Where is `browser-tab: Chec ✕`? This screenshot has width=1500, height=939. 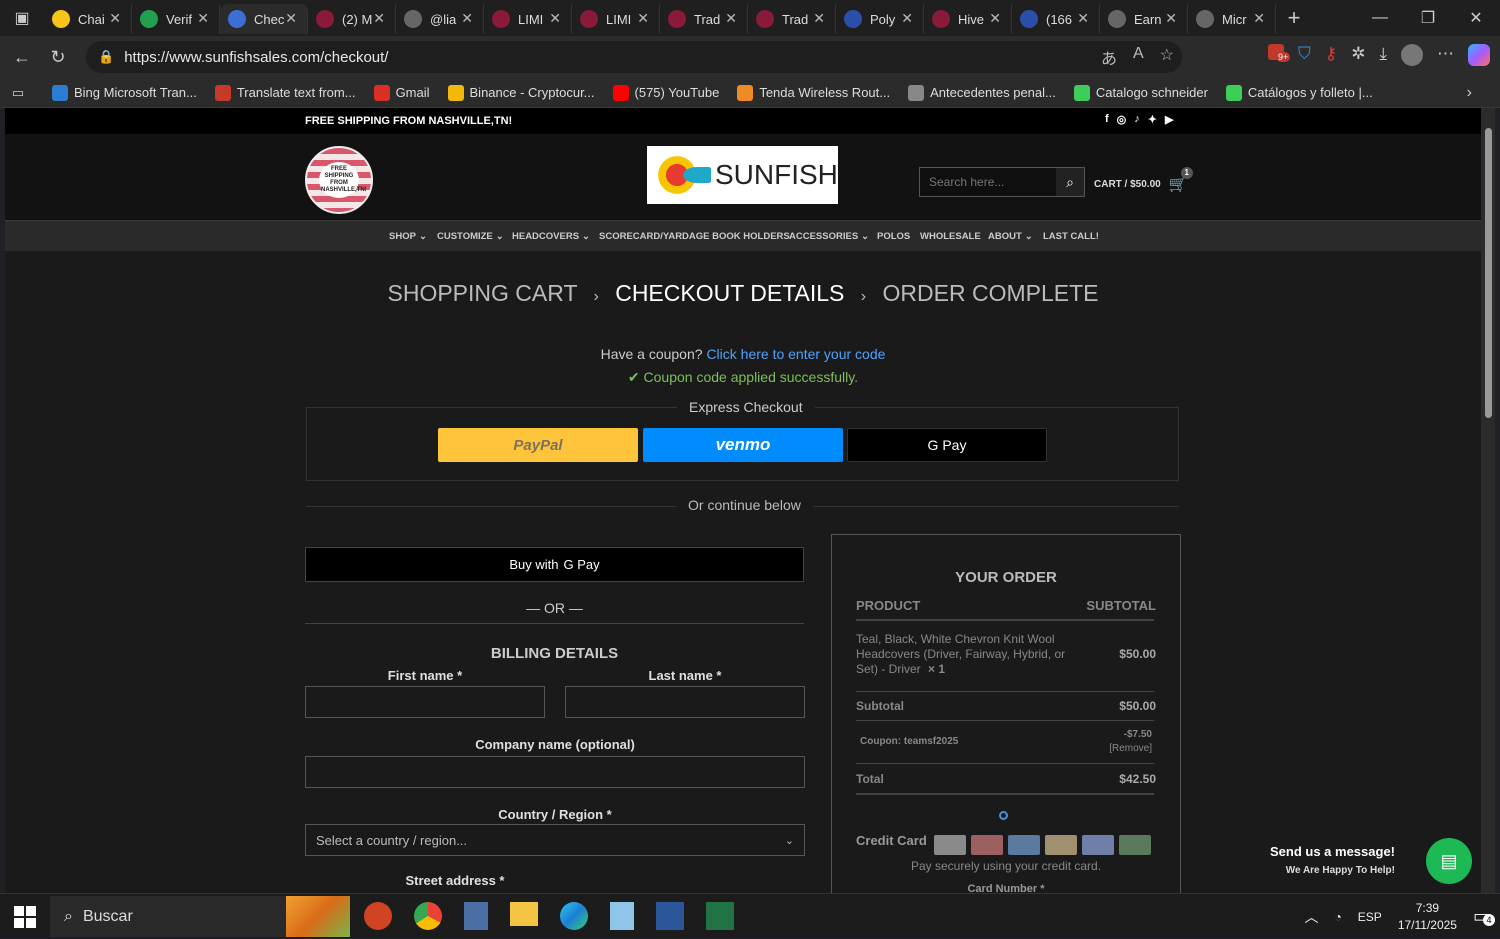
browser-tab: Chec ✕ is located at coordinates (264, 19).